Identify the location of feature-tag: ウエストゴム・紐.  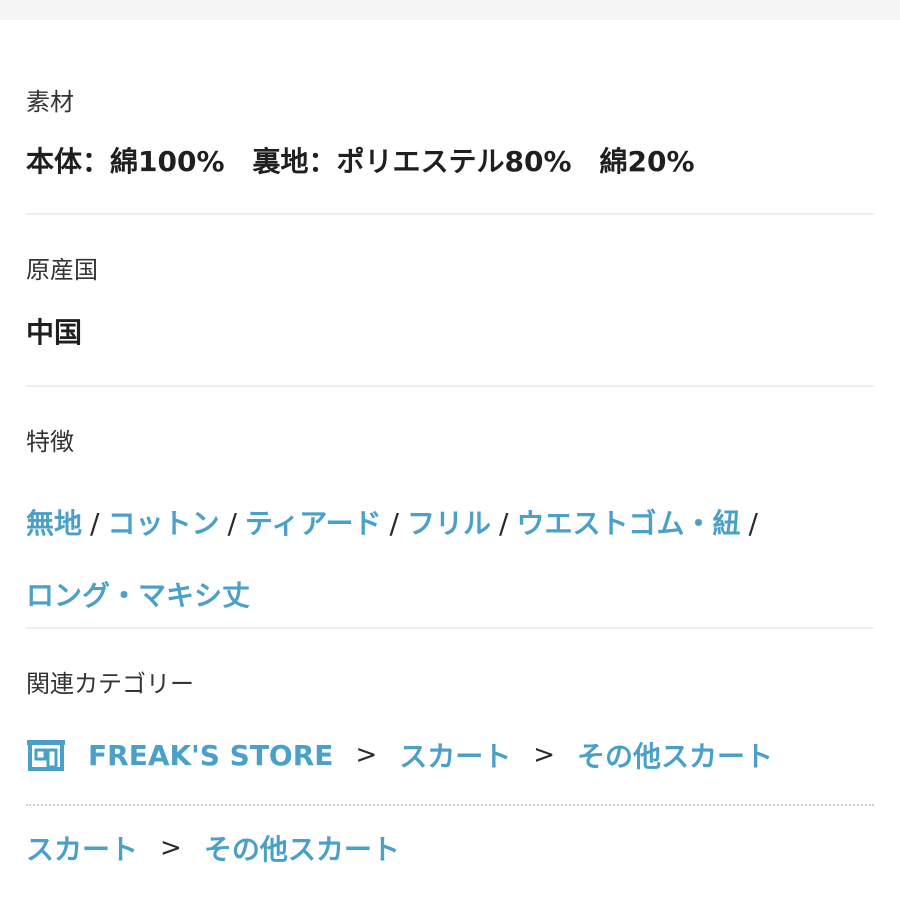
(628, 523).